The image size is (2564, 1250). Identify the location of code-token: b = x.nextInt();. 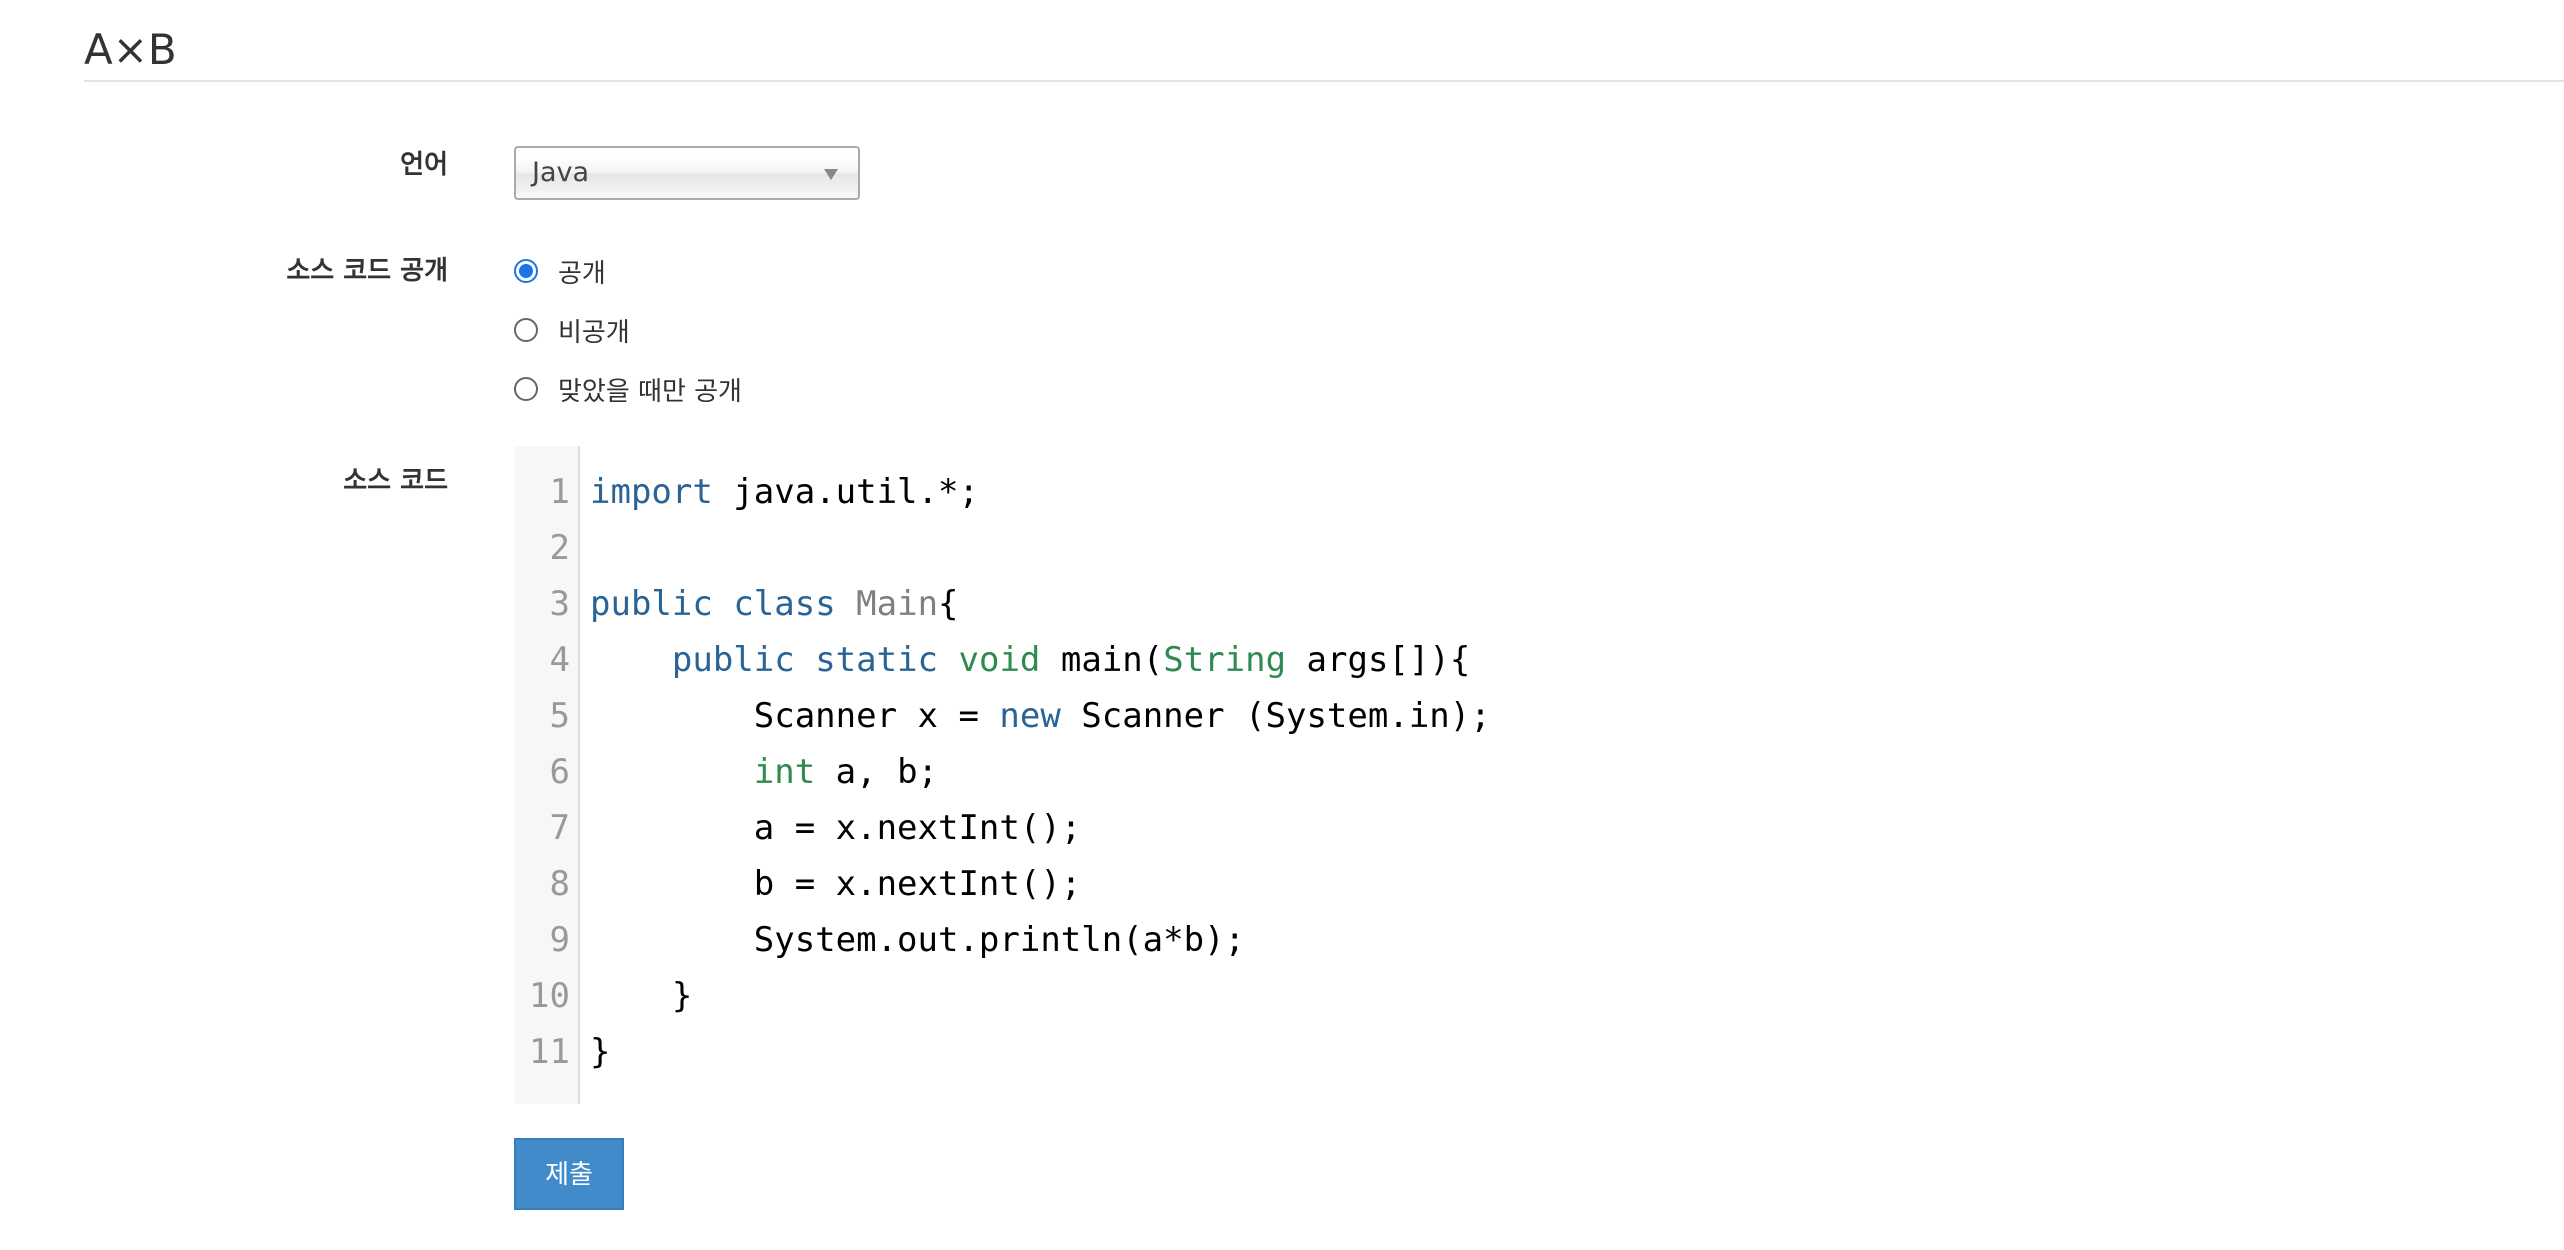
(836, 884).